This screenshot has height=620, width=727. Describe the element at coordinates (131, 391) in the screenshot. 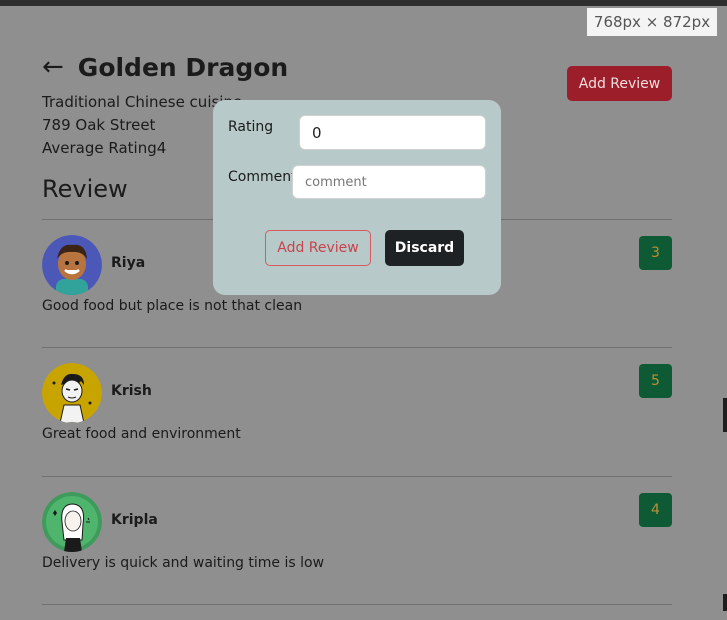

I see `reviewer-name: Krish` at that location.